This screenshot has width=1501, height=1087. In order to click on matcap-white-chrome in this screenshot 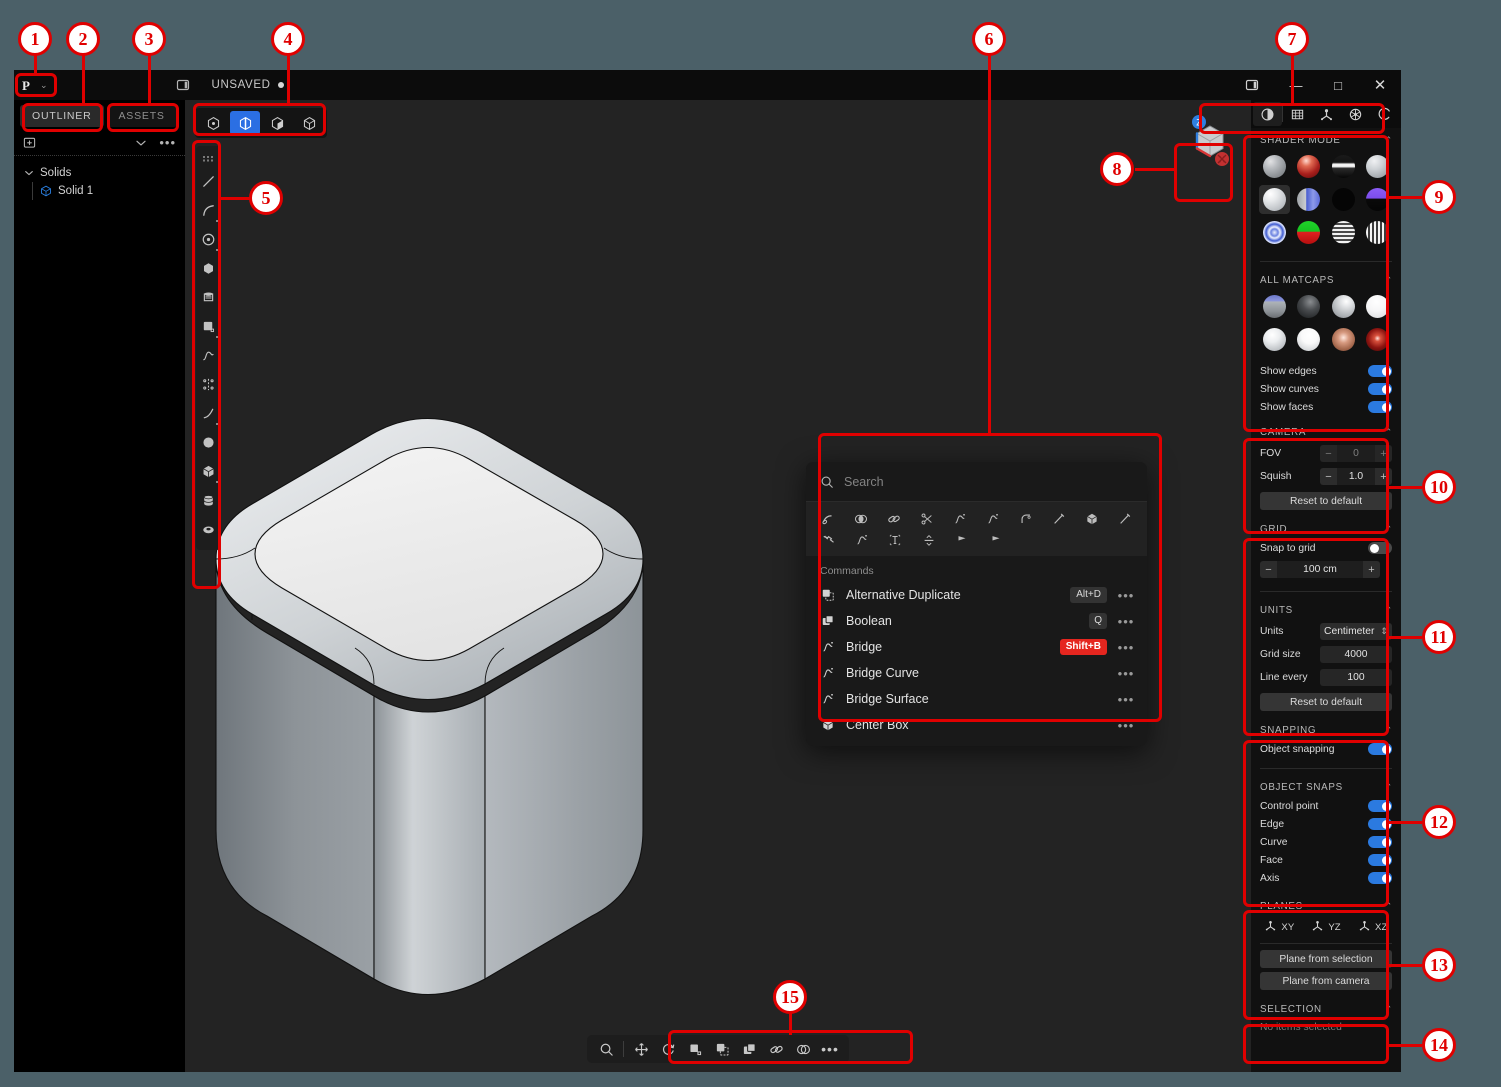, I will do `click(1274, 199)`.